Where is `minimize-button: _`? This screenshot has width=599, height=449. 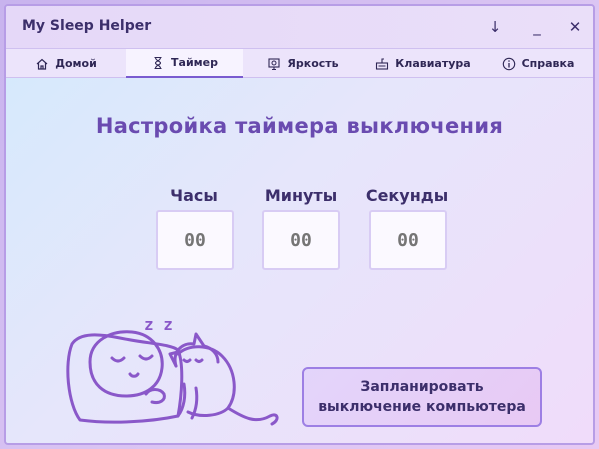 minimize-button: _ is located at coordinates (537, 27).